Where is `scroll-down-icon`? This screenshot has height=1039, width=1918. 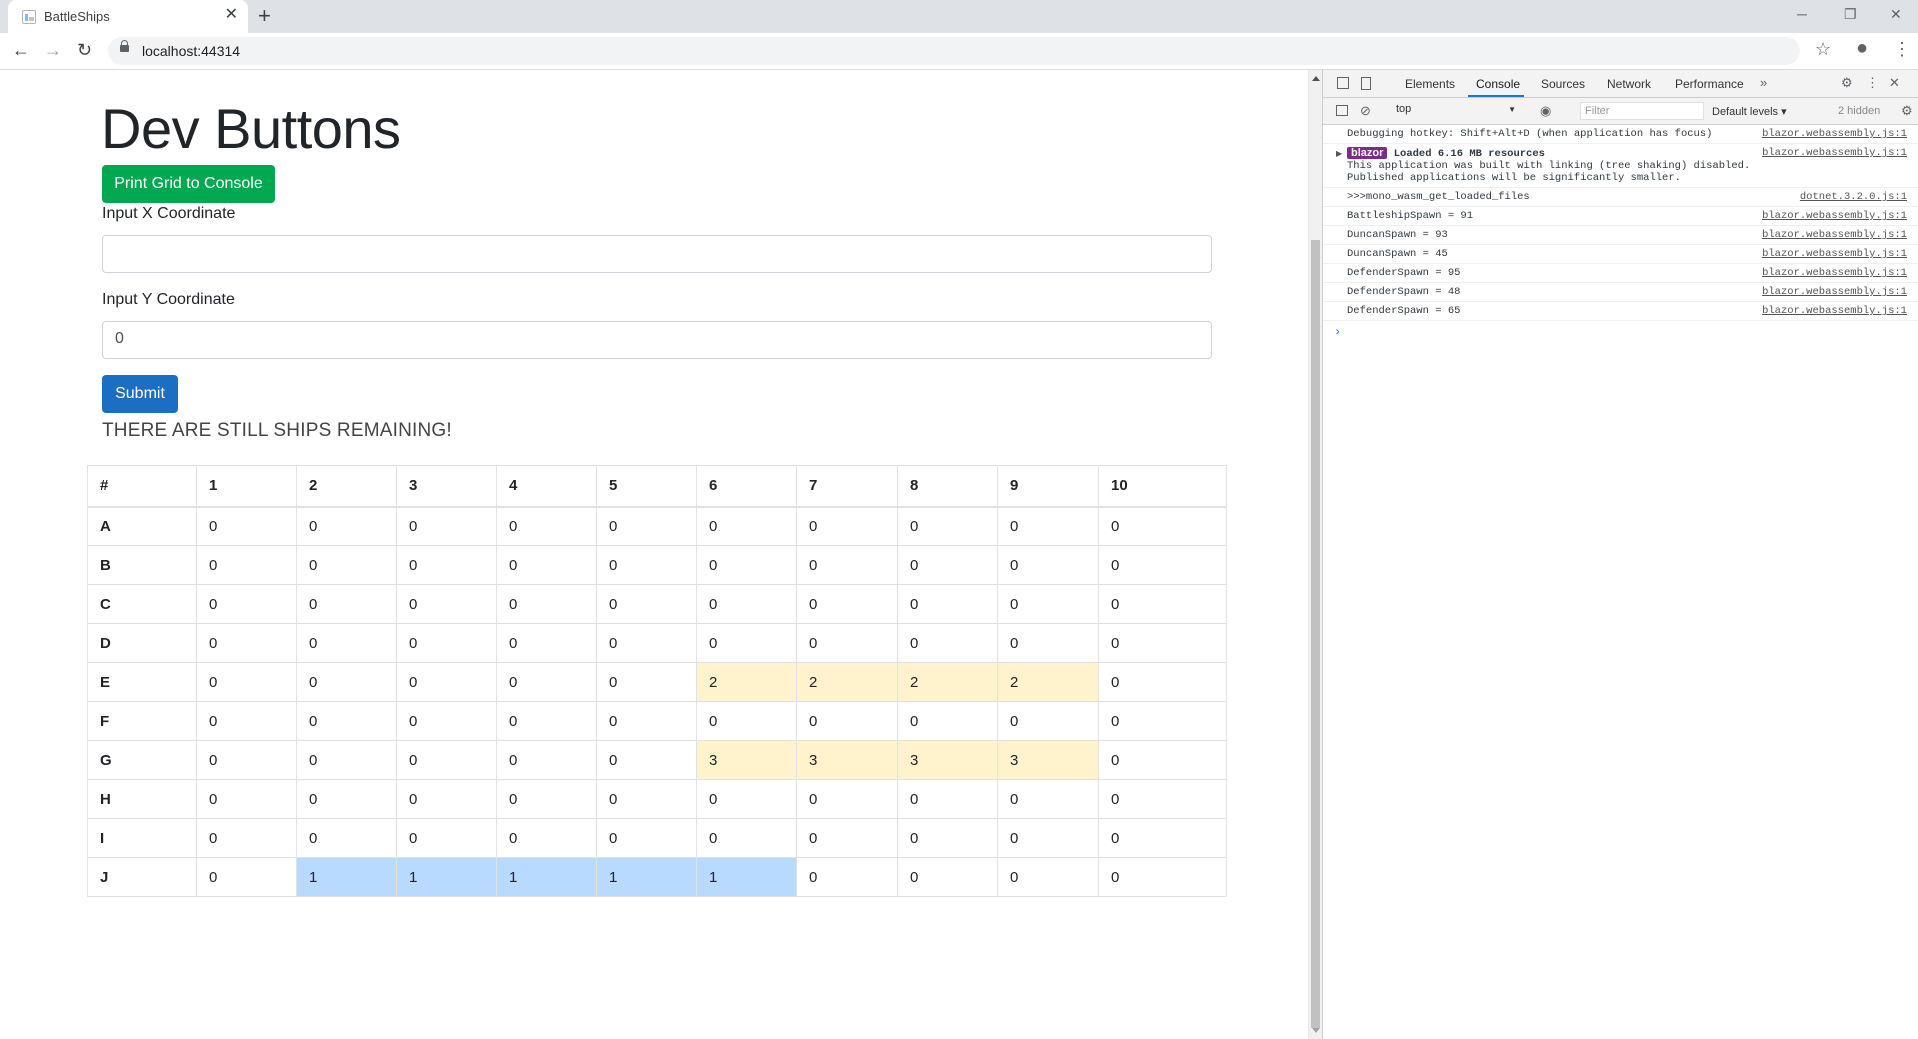 scroll-down-icon is located at coordinates (1316, 1030).